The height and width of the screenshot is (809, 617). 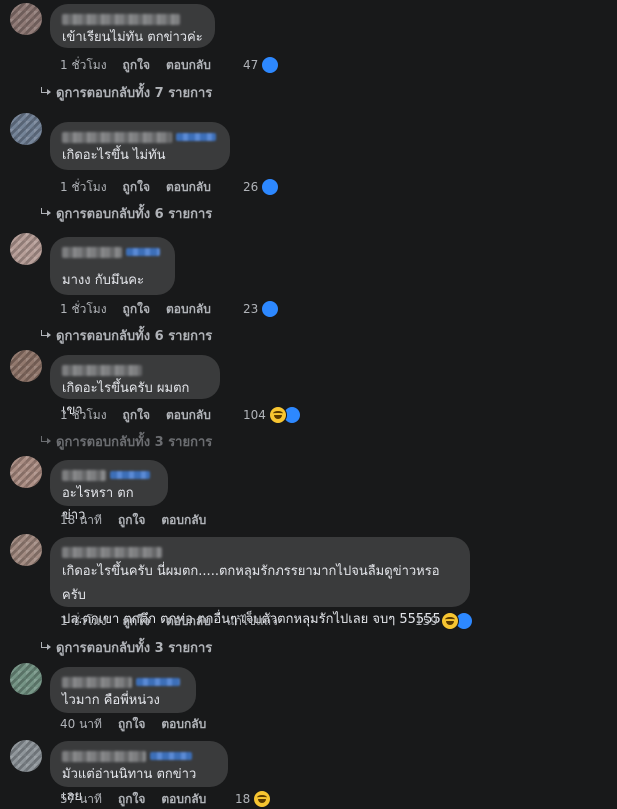 I want to click on comment-bubble: เกิดอะไรขึ้น ไม่ทัน, so click(x=140, y=146).